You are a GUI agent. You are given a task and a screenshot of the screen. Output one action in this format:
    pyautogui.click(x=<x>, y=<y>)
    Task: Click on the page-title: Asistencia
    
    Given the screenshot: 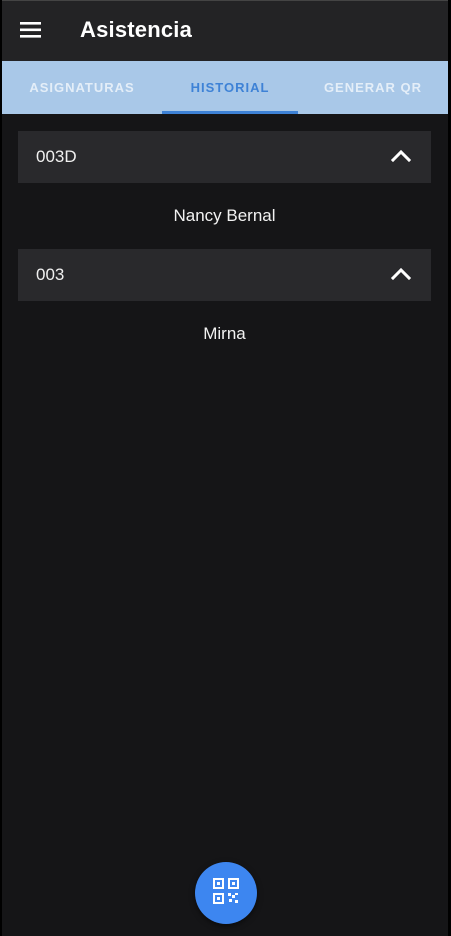 What is the action you would take?
    pyautogui.click(x=136, y=29)
    